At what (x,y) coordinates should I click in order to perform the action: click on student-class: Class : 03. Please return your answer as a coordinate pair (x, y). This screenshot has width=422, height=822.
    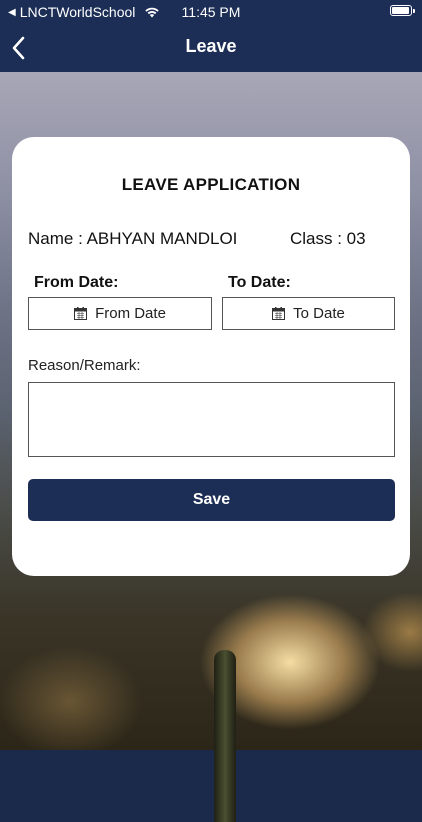
    Looking at the image, I should click on (328, 238).